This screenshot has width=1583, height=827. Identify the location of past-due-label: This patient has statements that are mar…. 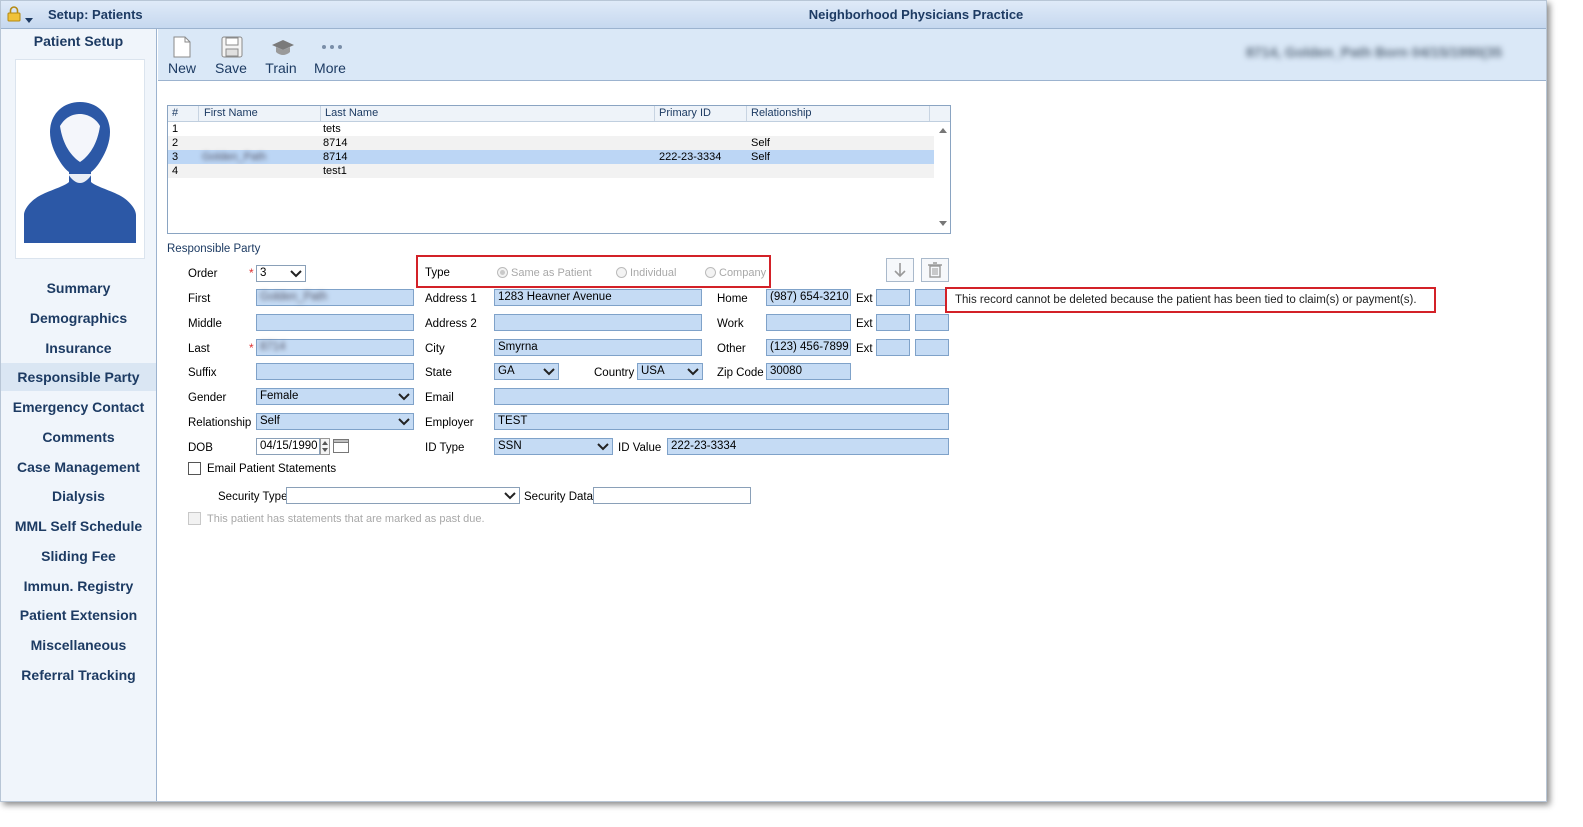
(346, 519).